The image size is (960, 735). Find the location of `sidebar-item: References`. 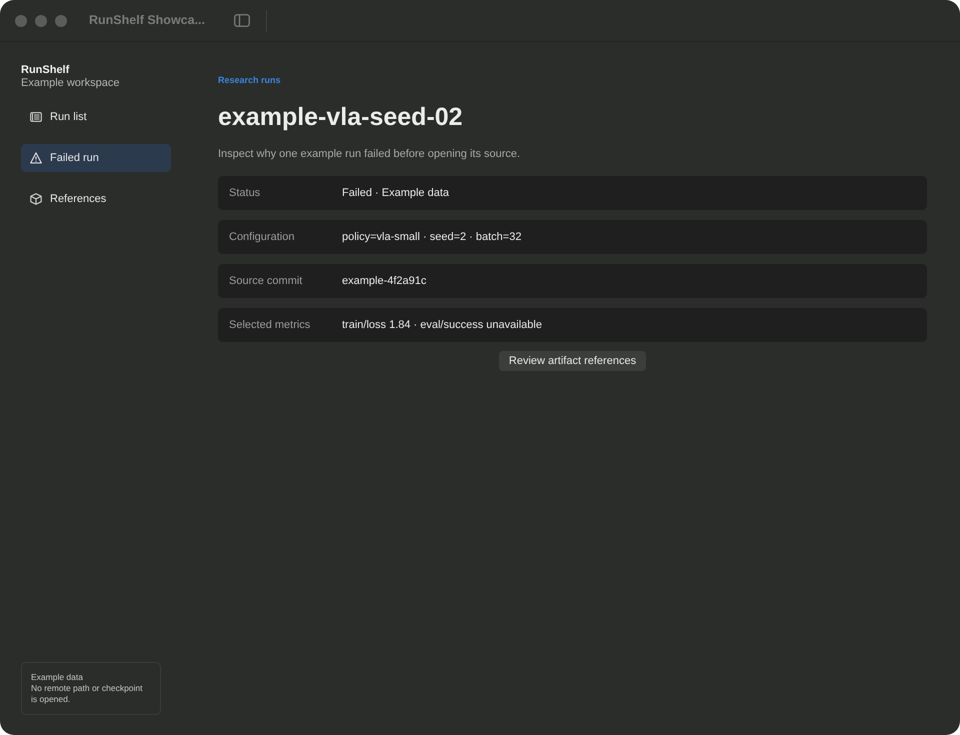

sidebar-item: References is located at coordinates (96, 199).